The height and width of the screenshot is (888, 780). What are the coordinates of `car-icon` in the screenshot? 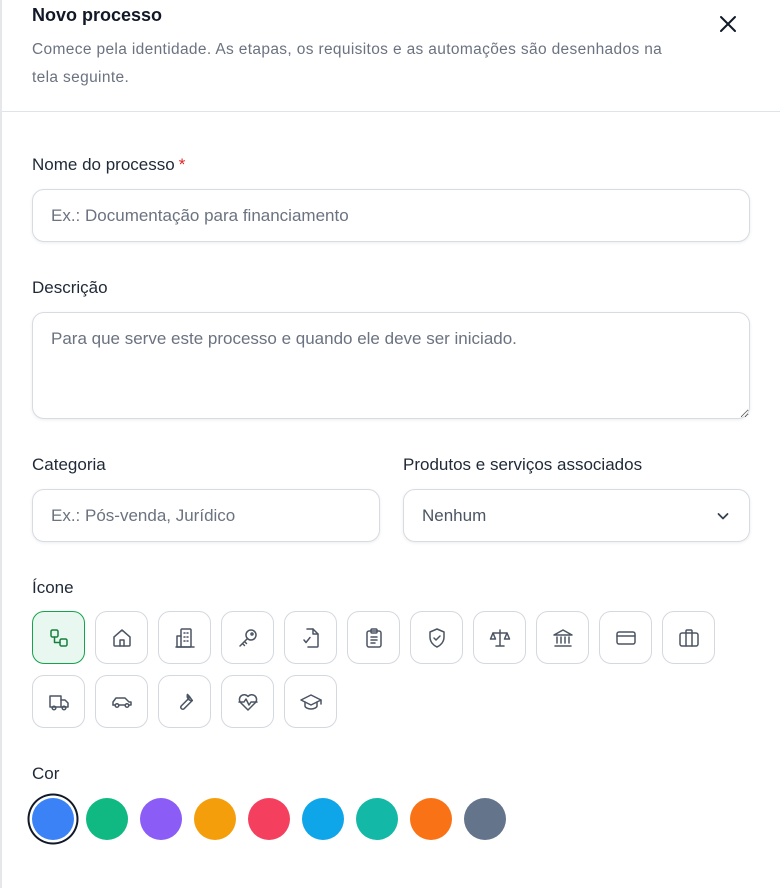 It's located at (121, 702).